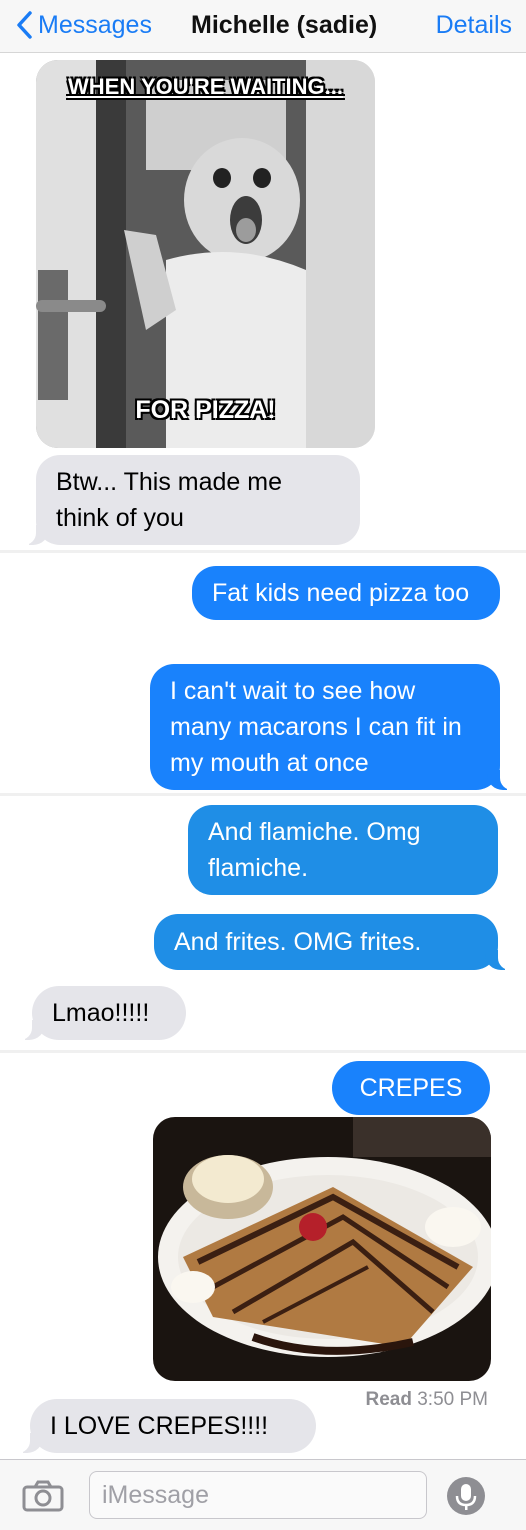  Describe the element at coordinates (24, 25) in the screenshot. I see `chevron-left-icon` at that location.